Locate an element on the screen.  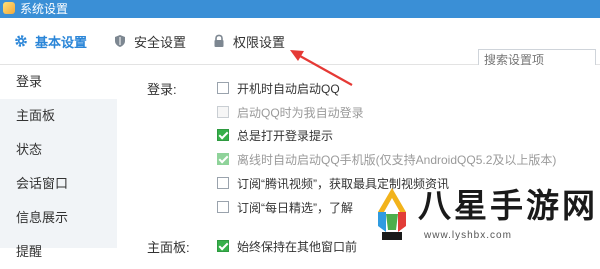
tab-basic-settings: 基本设置 is located at coordinates (50, 41).